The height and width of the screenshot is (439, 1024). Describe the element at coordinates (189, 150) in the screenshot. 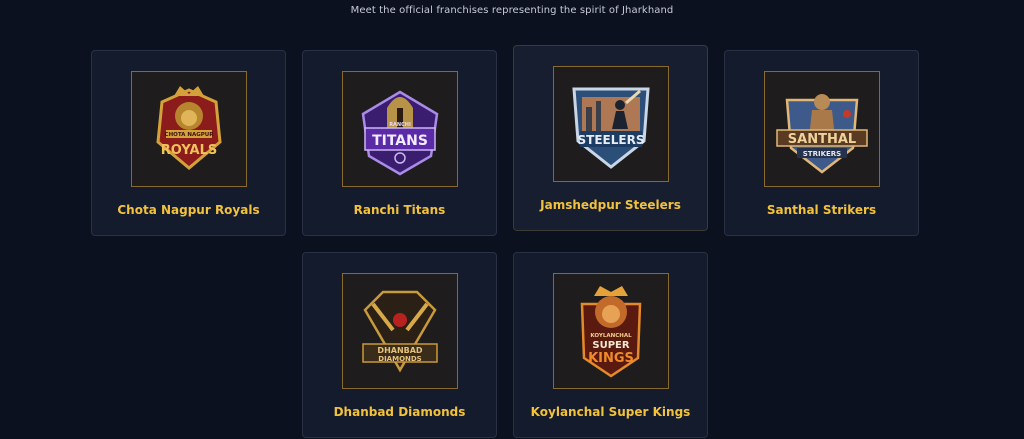

I see `svg-text: ROYALS` at that location.